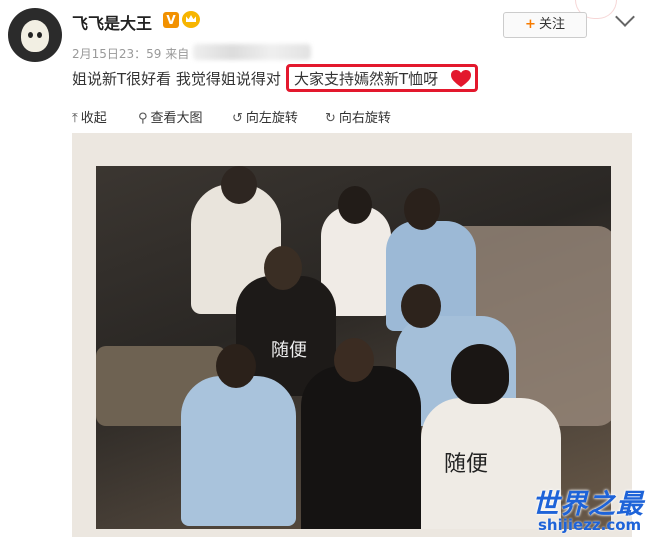  I want to click on rotate-left-button: ↺ 向左旋转, so click(265, 116).